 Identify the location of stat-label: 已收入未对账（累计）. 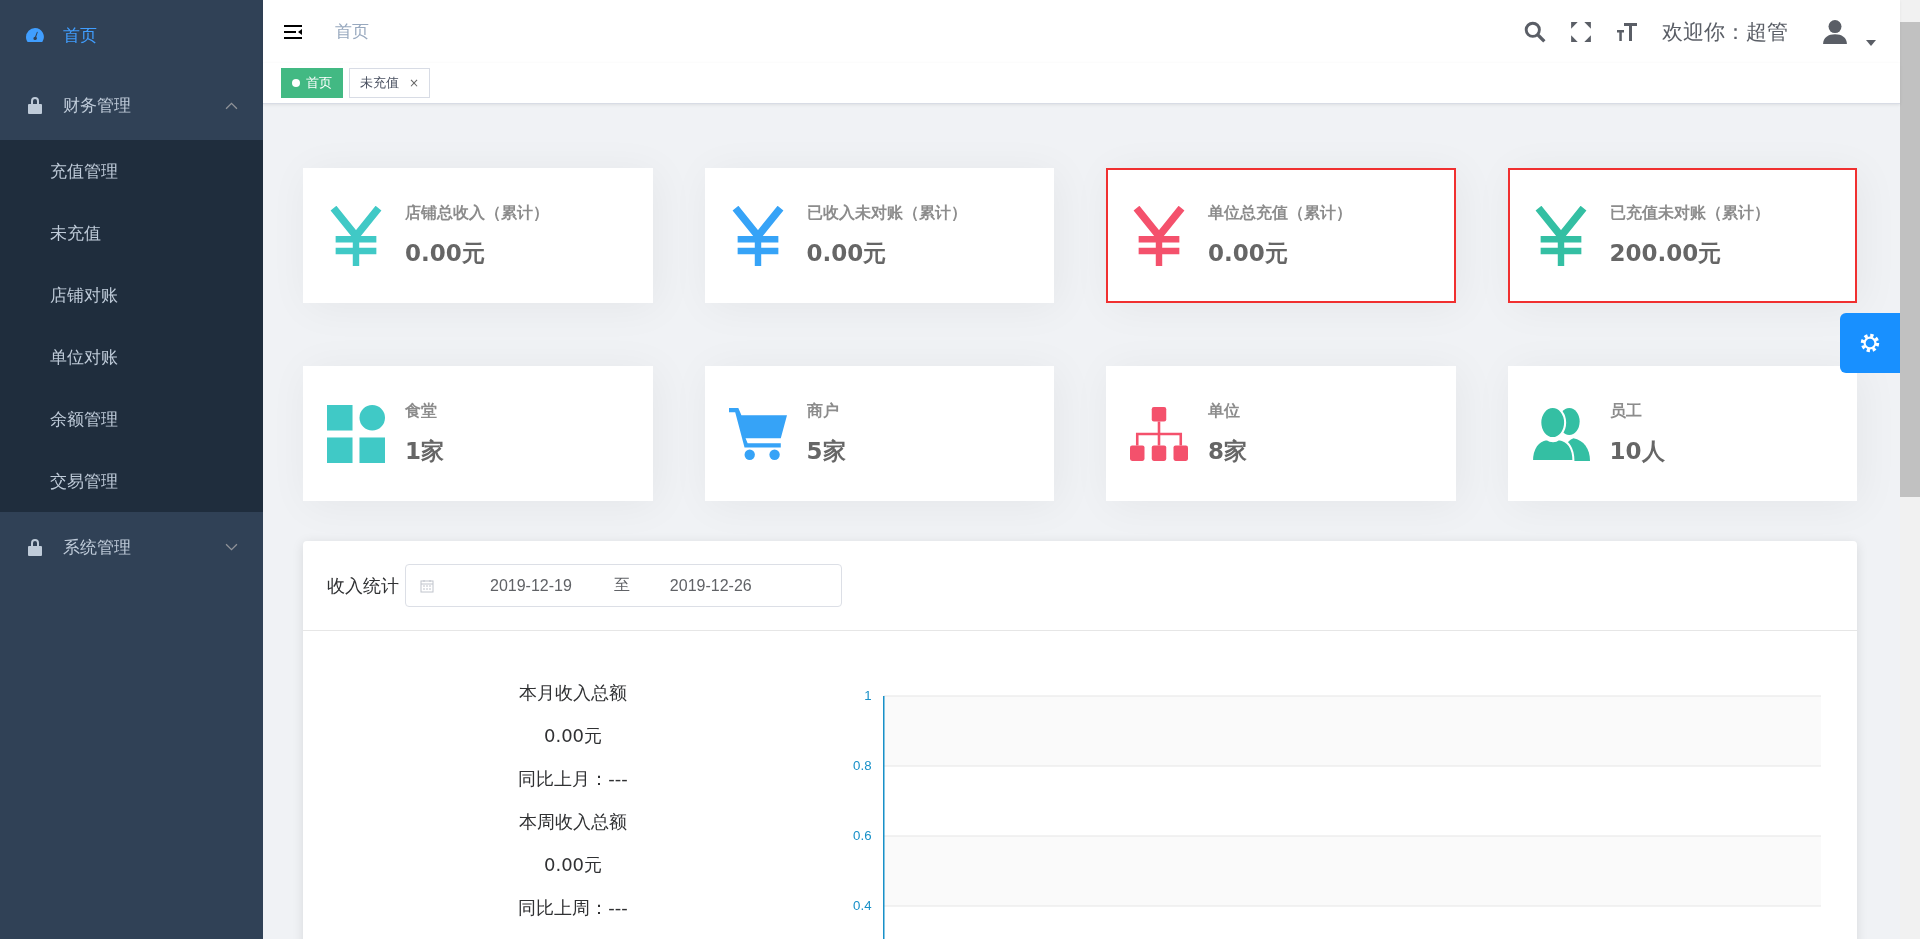
(886, 213).